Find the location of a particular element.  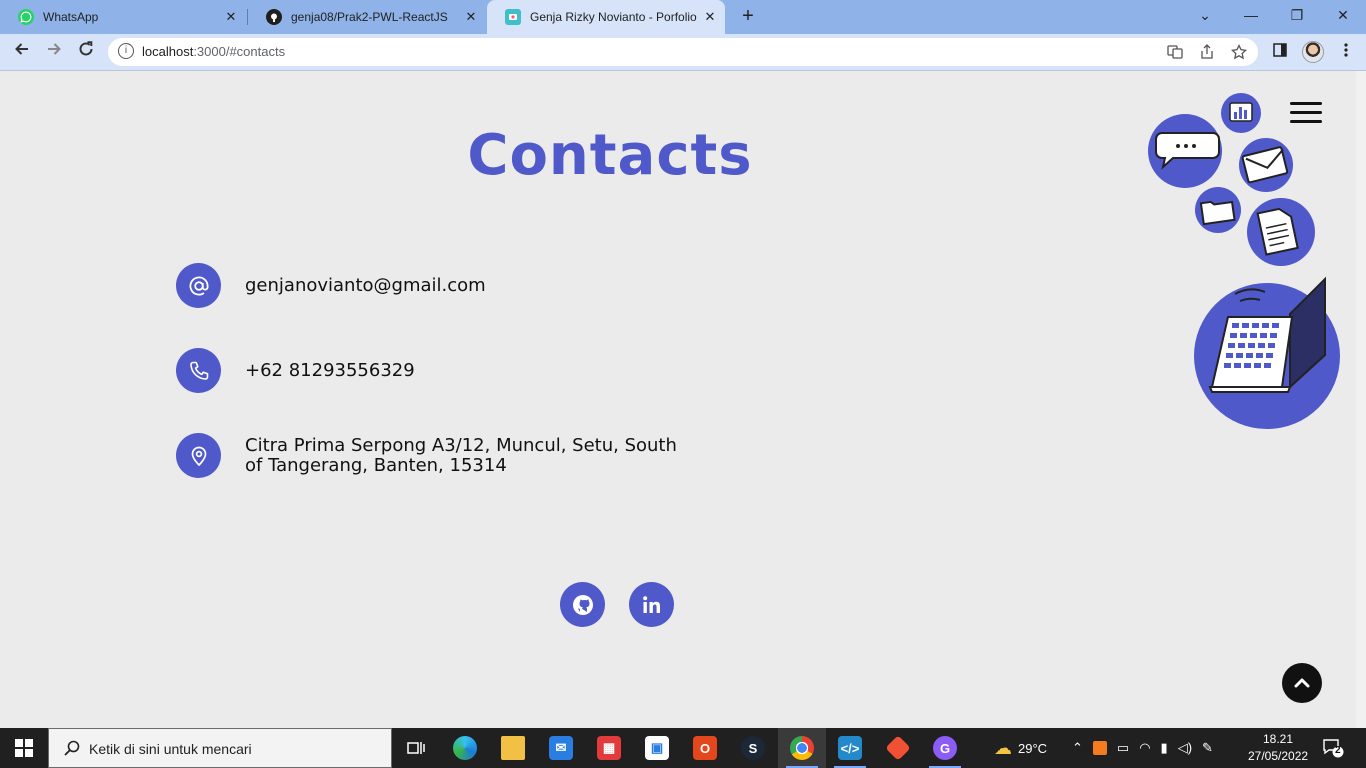

chevron-up-icon: ⌃ is located at coordinates (1077, 748).